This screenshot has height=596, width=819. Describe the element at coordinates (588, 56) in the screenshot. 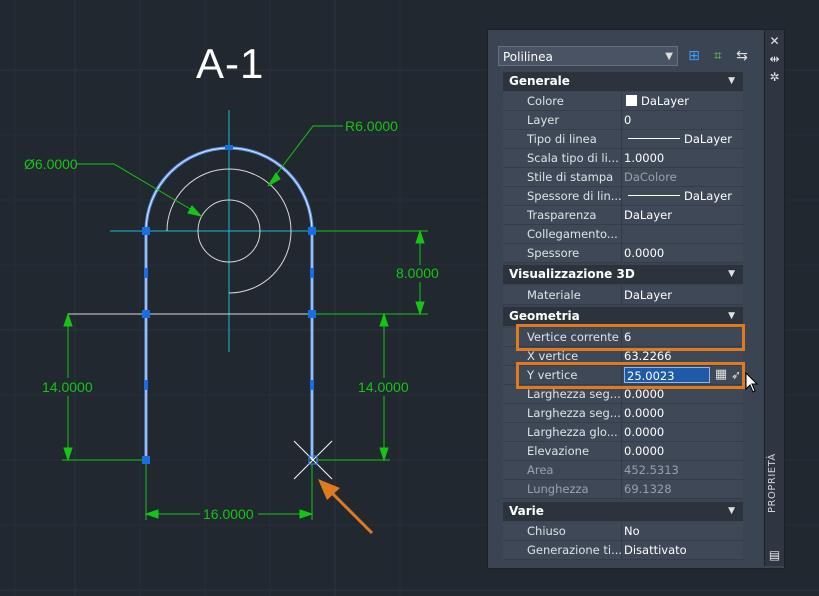

I see `object-type-dropdown: Polilinea ▼` at that location.